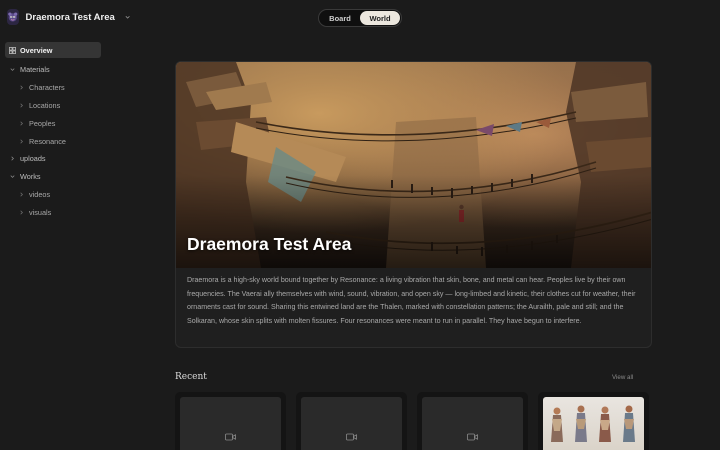  I want to click on sidebar-item-label: visuals, so click(40, 212).